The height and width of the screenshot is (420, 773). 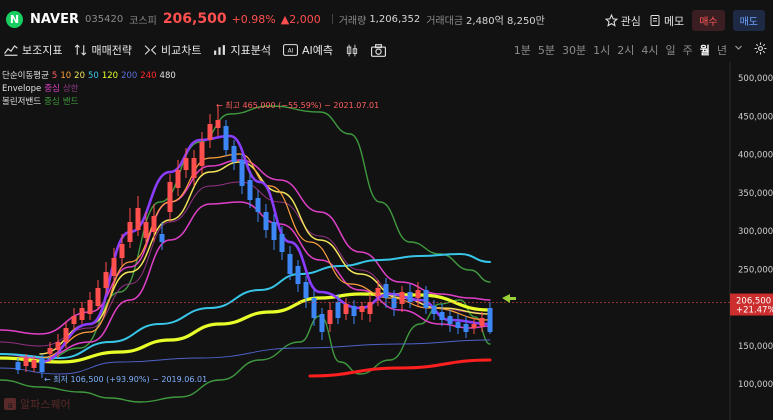 What do you see at coordinates (674, 21) in the screenshot?
I see `memo-label: 메모` at bounding box center [674, 21].